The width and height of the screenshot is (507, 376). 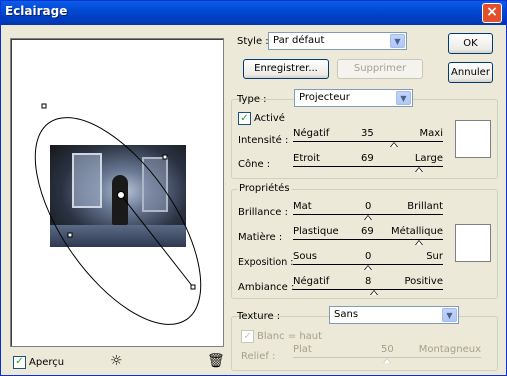 I want to click on ambience-slider: Négatif 8 Positive, so click(x=368, y=286).